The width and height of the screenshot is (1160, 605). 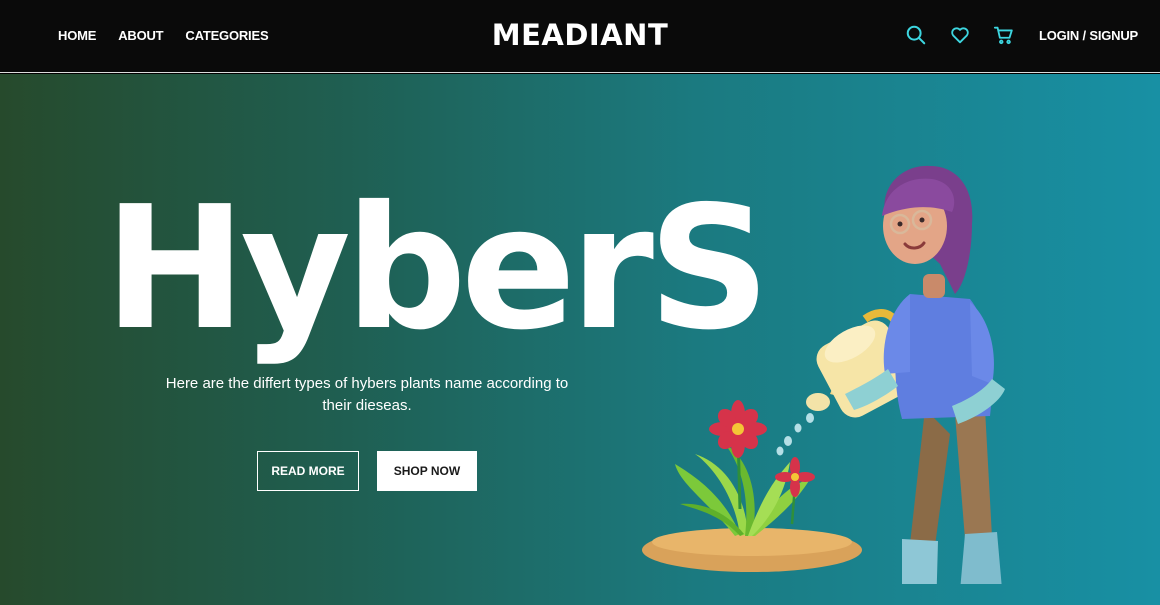 What do you see at coordinates (1004, 35) in the screenshot?
I see `cart-icon` at bounding box center [1004, 35].